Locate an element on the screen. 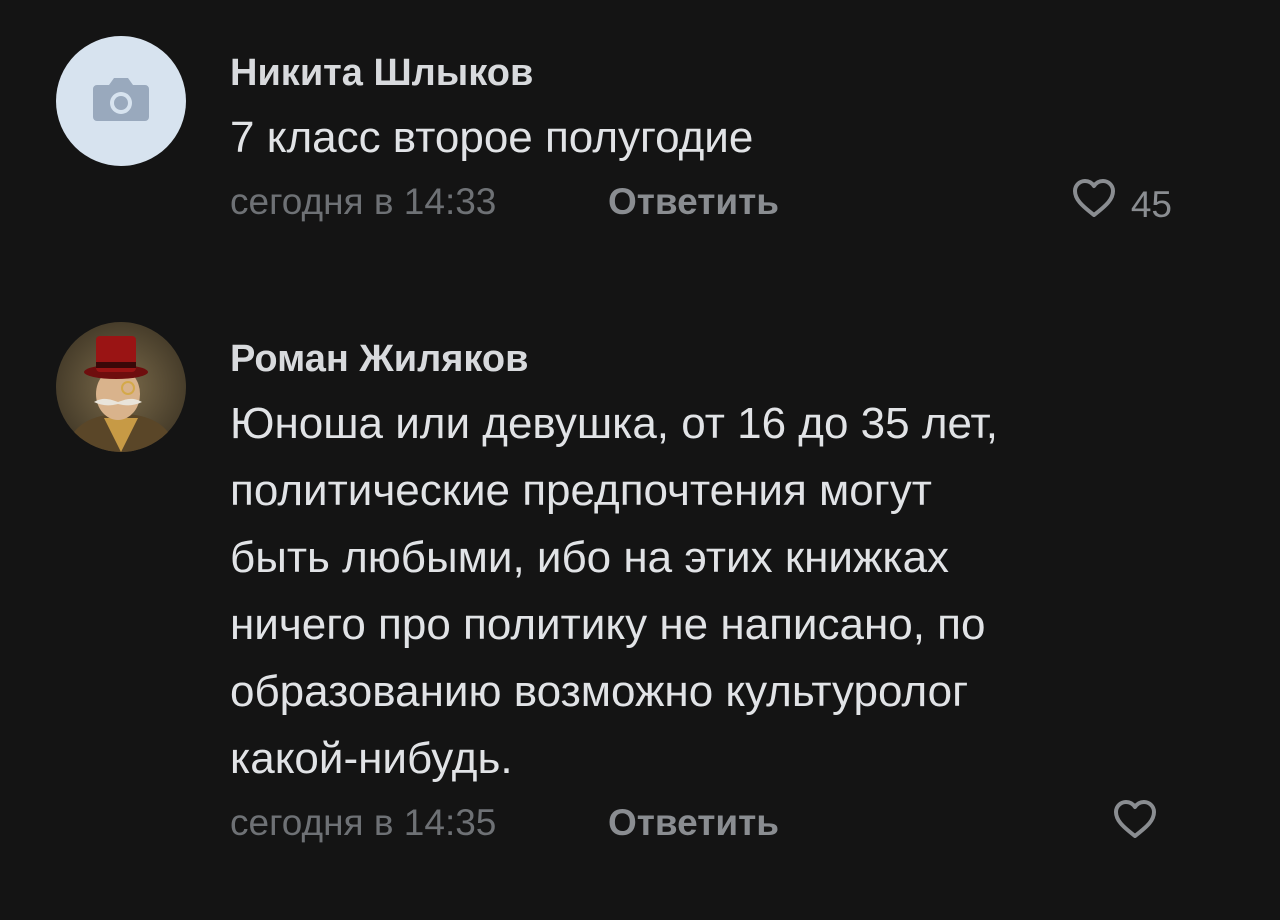 The width and height of the screenshot is (1280, 920). comment-text: 7 класс второе полугодие is located at coordinates (492, 137).